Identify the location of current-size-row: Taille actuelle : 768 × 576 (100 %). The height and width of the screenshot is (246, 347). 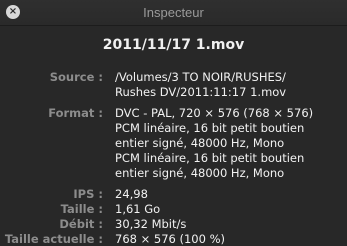
(173, 239).